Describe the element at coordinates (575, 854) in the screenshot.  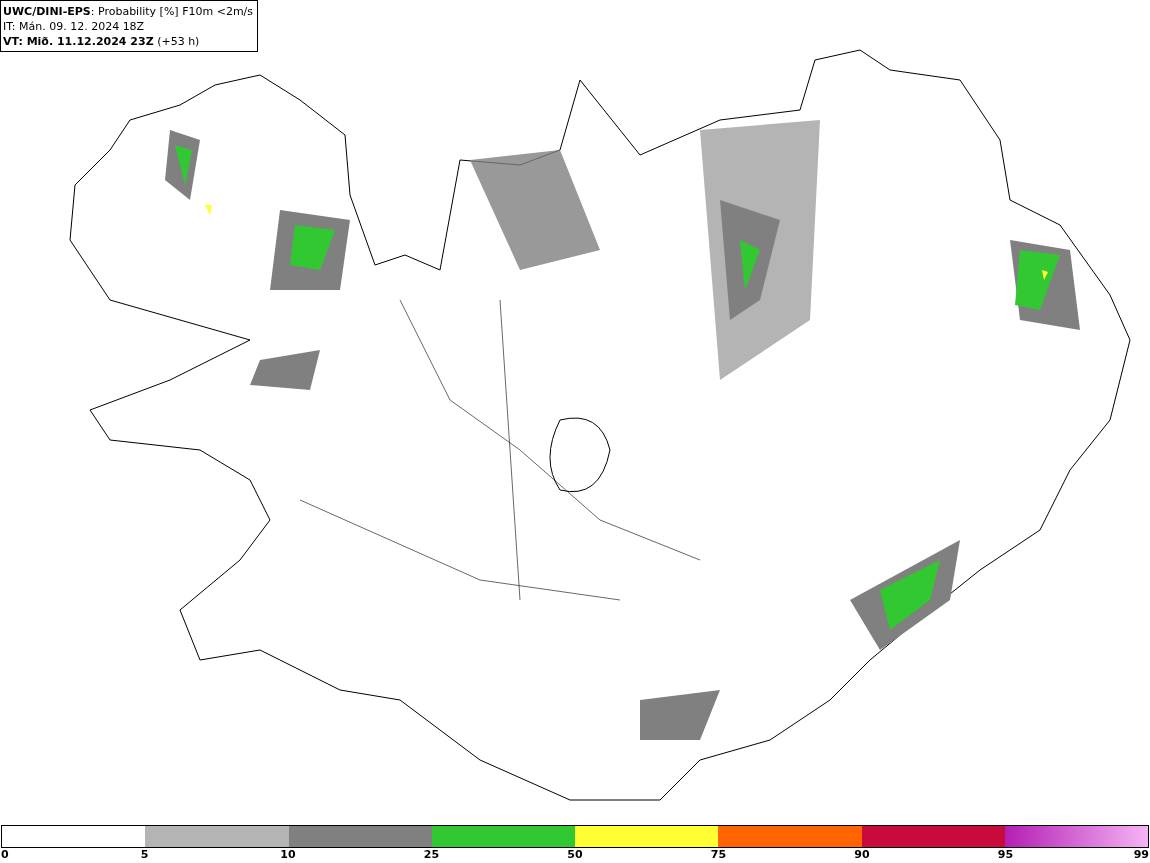
I see `scale-tick-label: 50` at that location.